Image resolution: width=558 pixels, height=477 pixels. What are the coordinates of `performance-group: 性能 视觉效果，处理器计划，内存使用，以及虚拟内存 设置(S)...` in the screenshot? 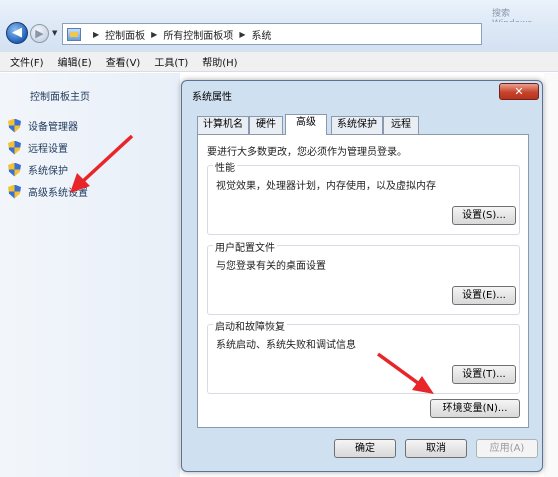 It's located at (363, 197).